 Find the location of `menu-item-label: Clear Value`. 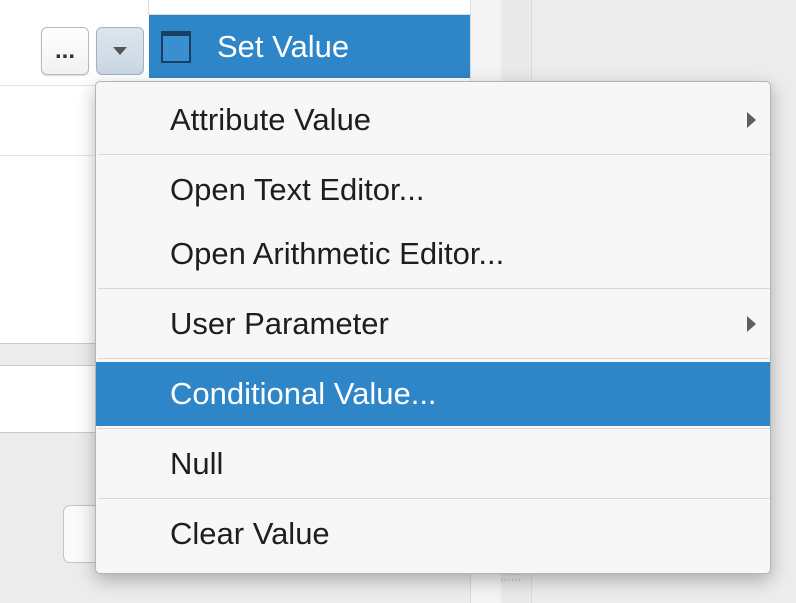

menu-item-label: Clear Value is located at coordinates (250, 533).